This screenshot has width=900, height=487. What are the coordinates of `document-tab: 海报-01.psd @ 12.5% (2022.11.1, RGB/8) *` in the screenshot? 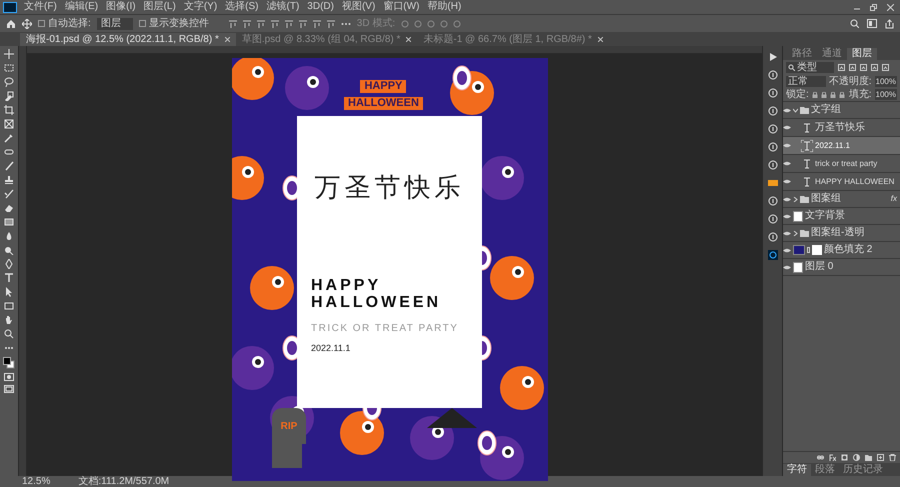 It's located at (128, 39).